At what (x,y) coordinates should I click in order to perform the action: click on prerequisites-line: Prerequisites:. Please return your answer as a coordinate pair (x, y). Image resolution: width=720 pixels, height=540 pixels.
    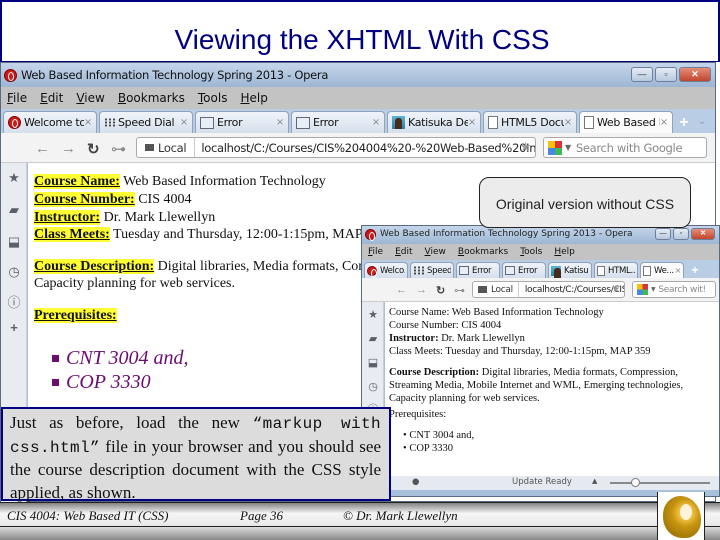
    Looking at the image, I should click on (75, 316).